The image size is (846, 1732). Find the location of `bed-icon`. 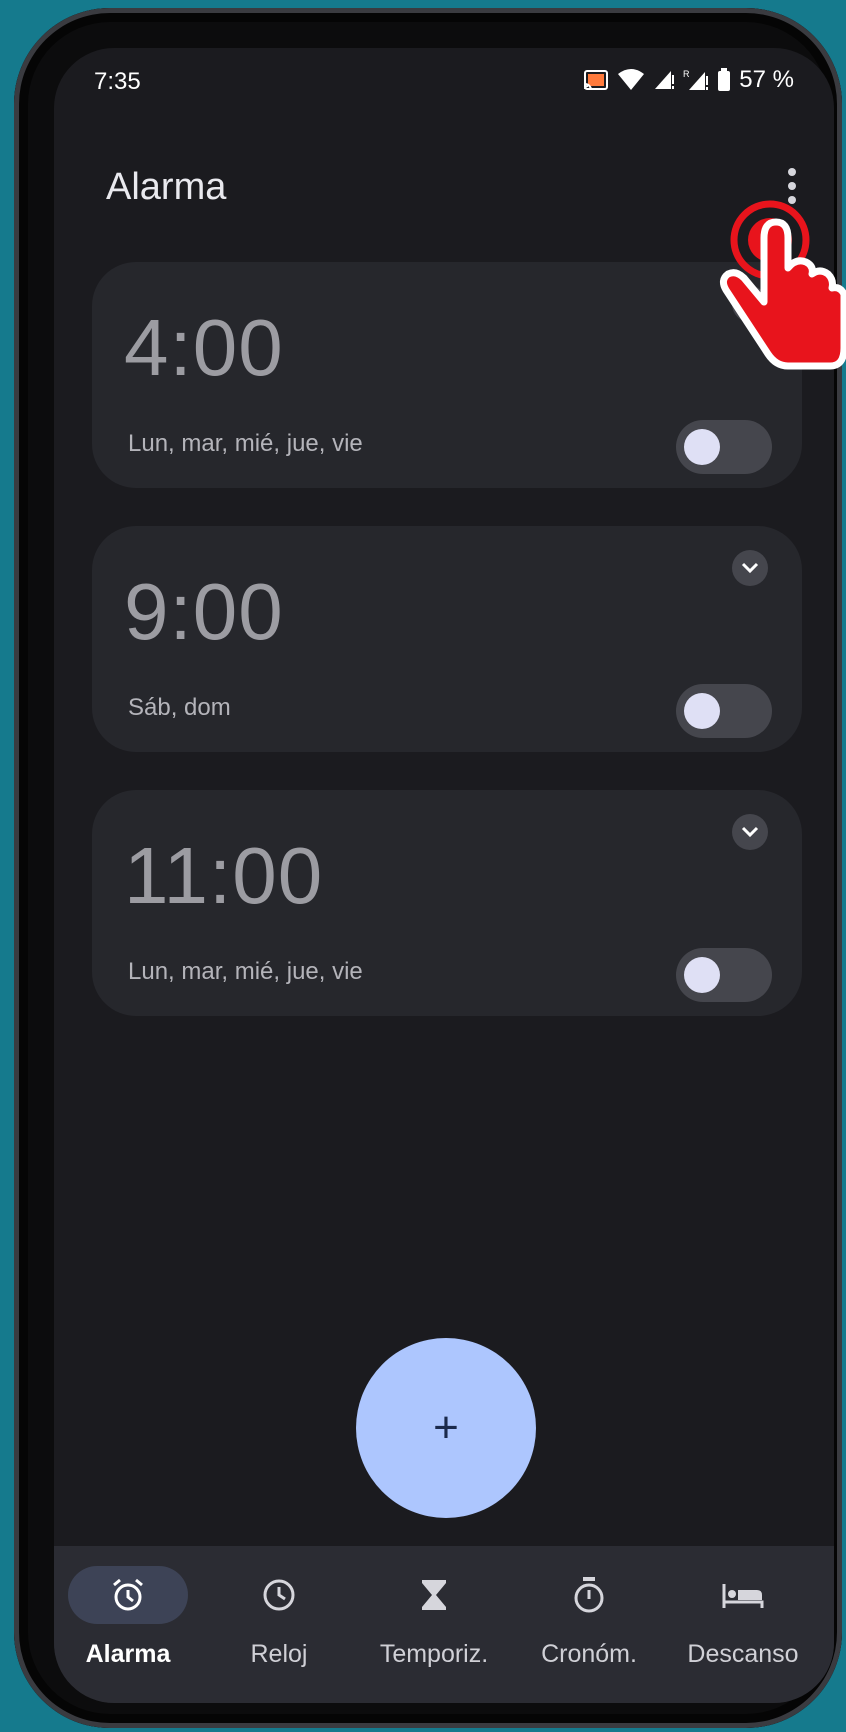

bed-icon is located at coordinates (743, 1596).